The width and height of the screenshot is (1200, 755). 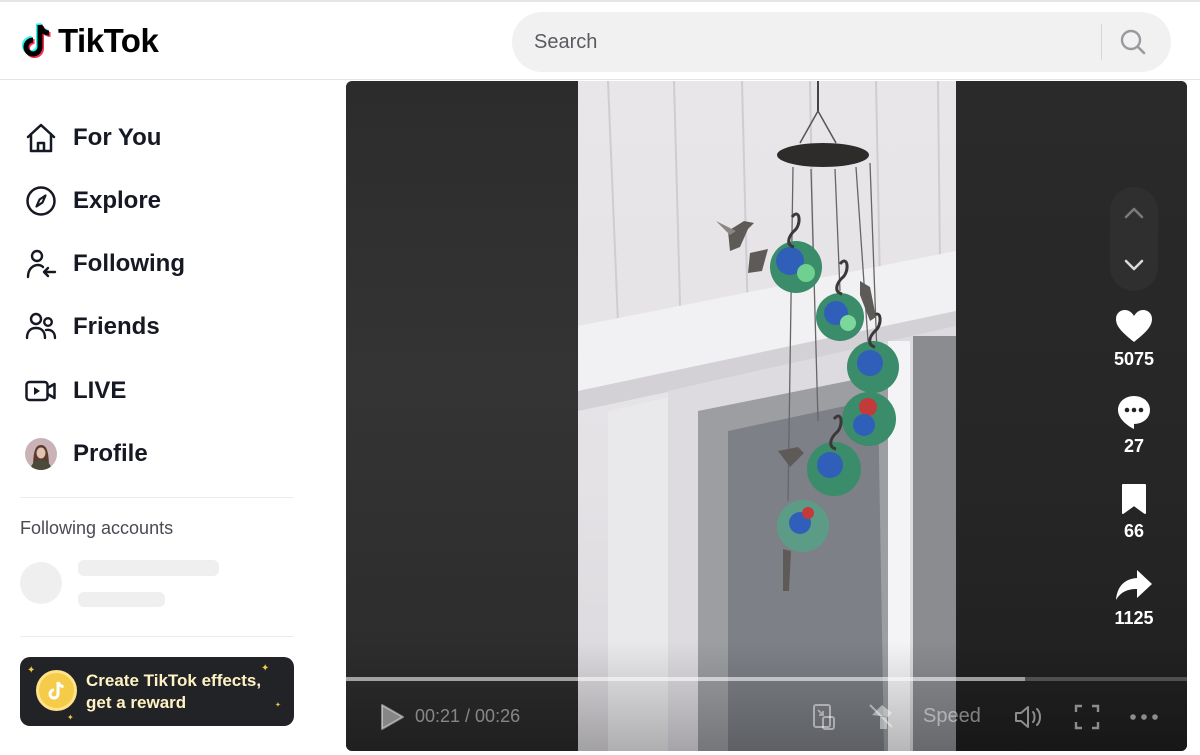 I want to click on sidebar-item-live: LIVE, so click(x=75, y=391).